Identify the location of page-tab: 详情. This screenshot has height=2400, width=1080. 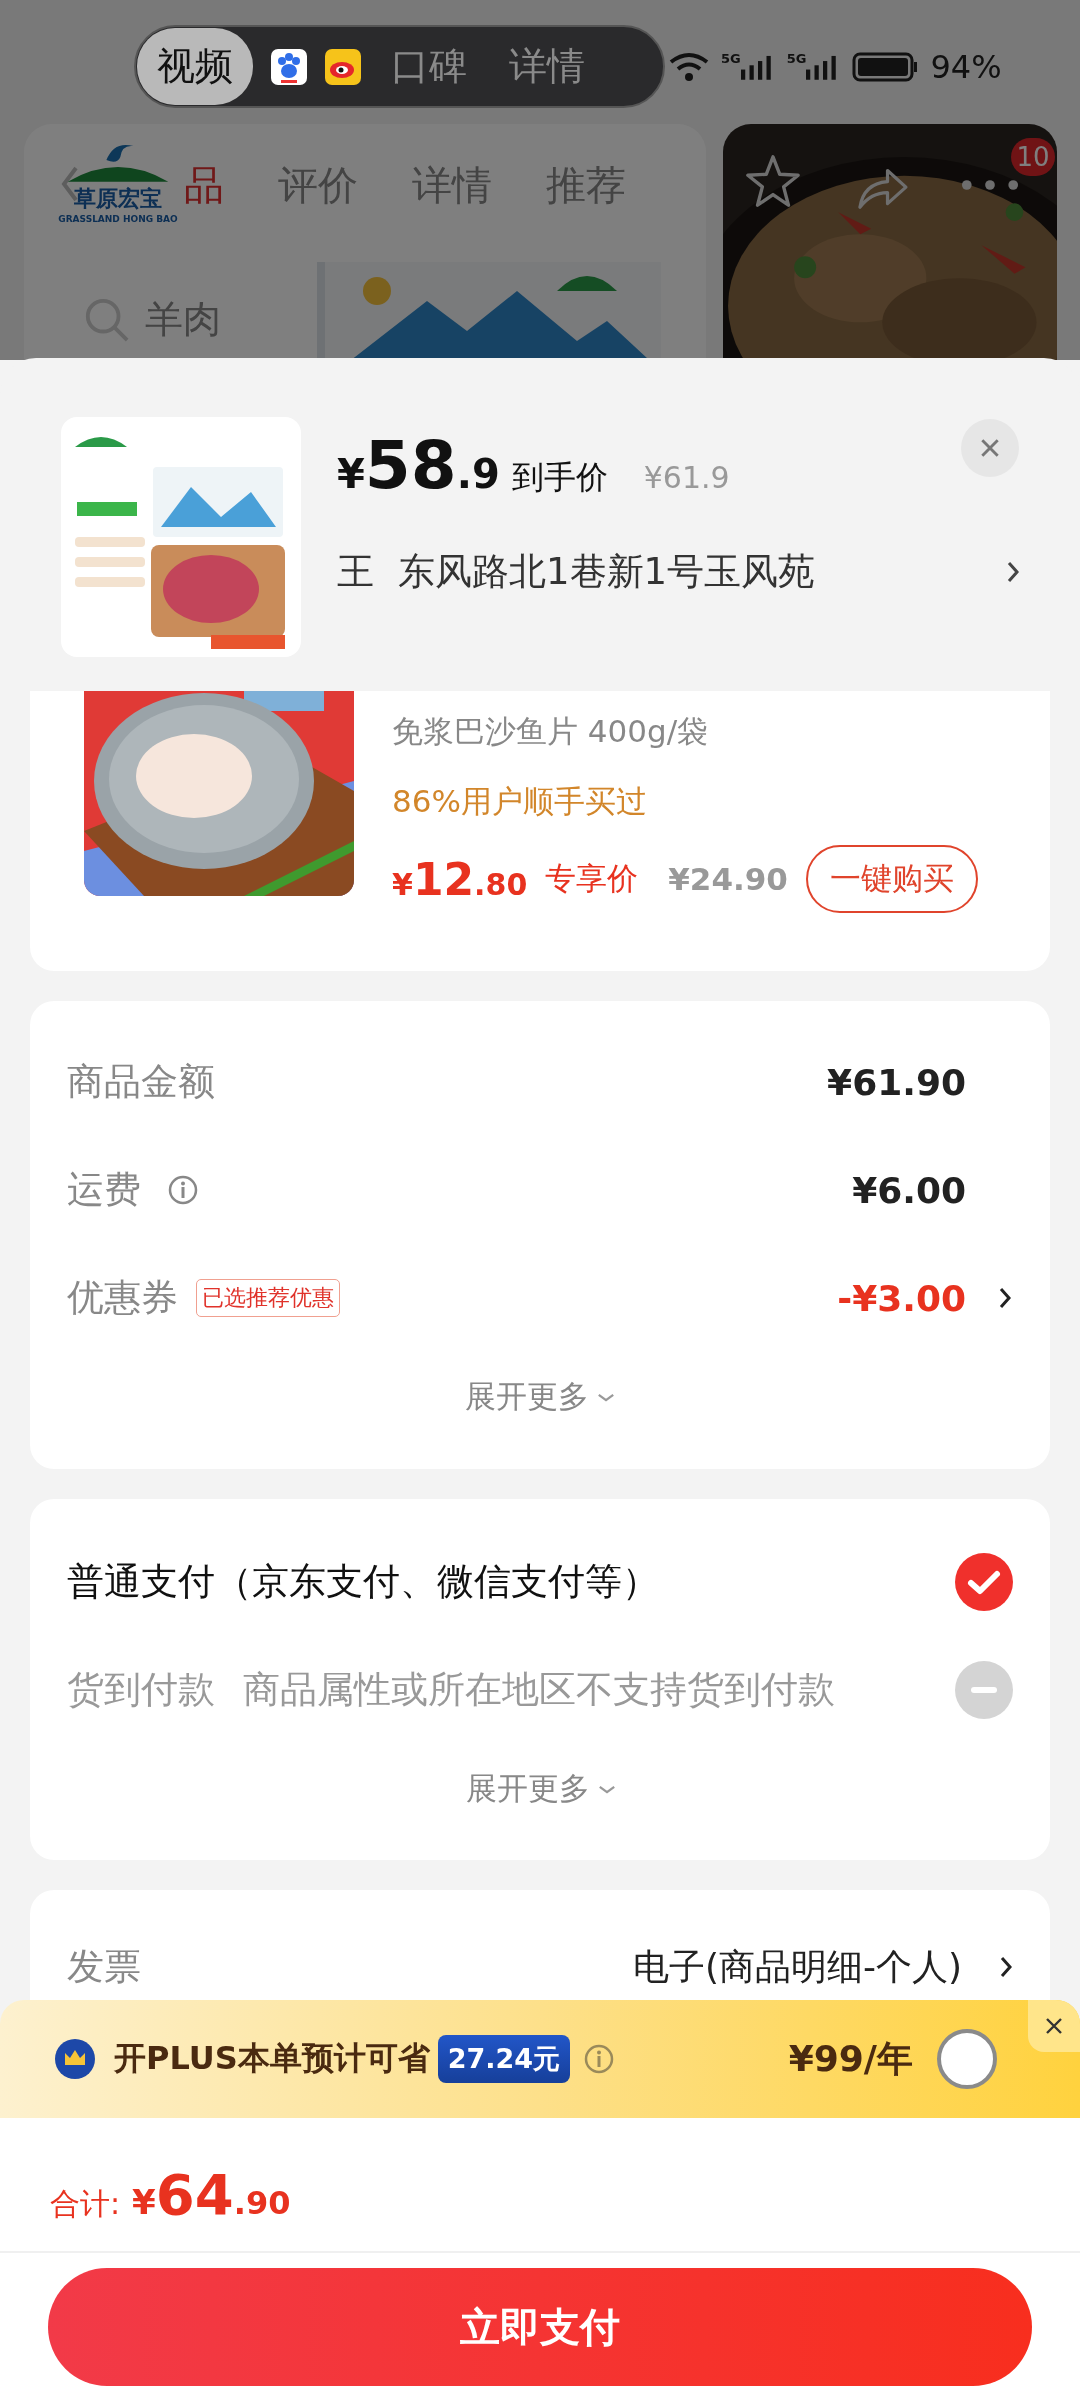
(452, 185).